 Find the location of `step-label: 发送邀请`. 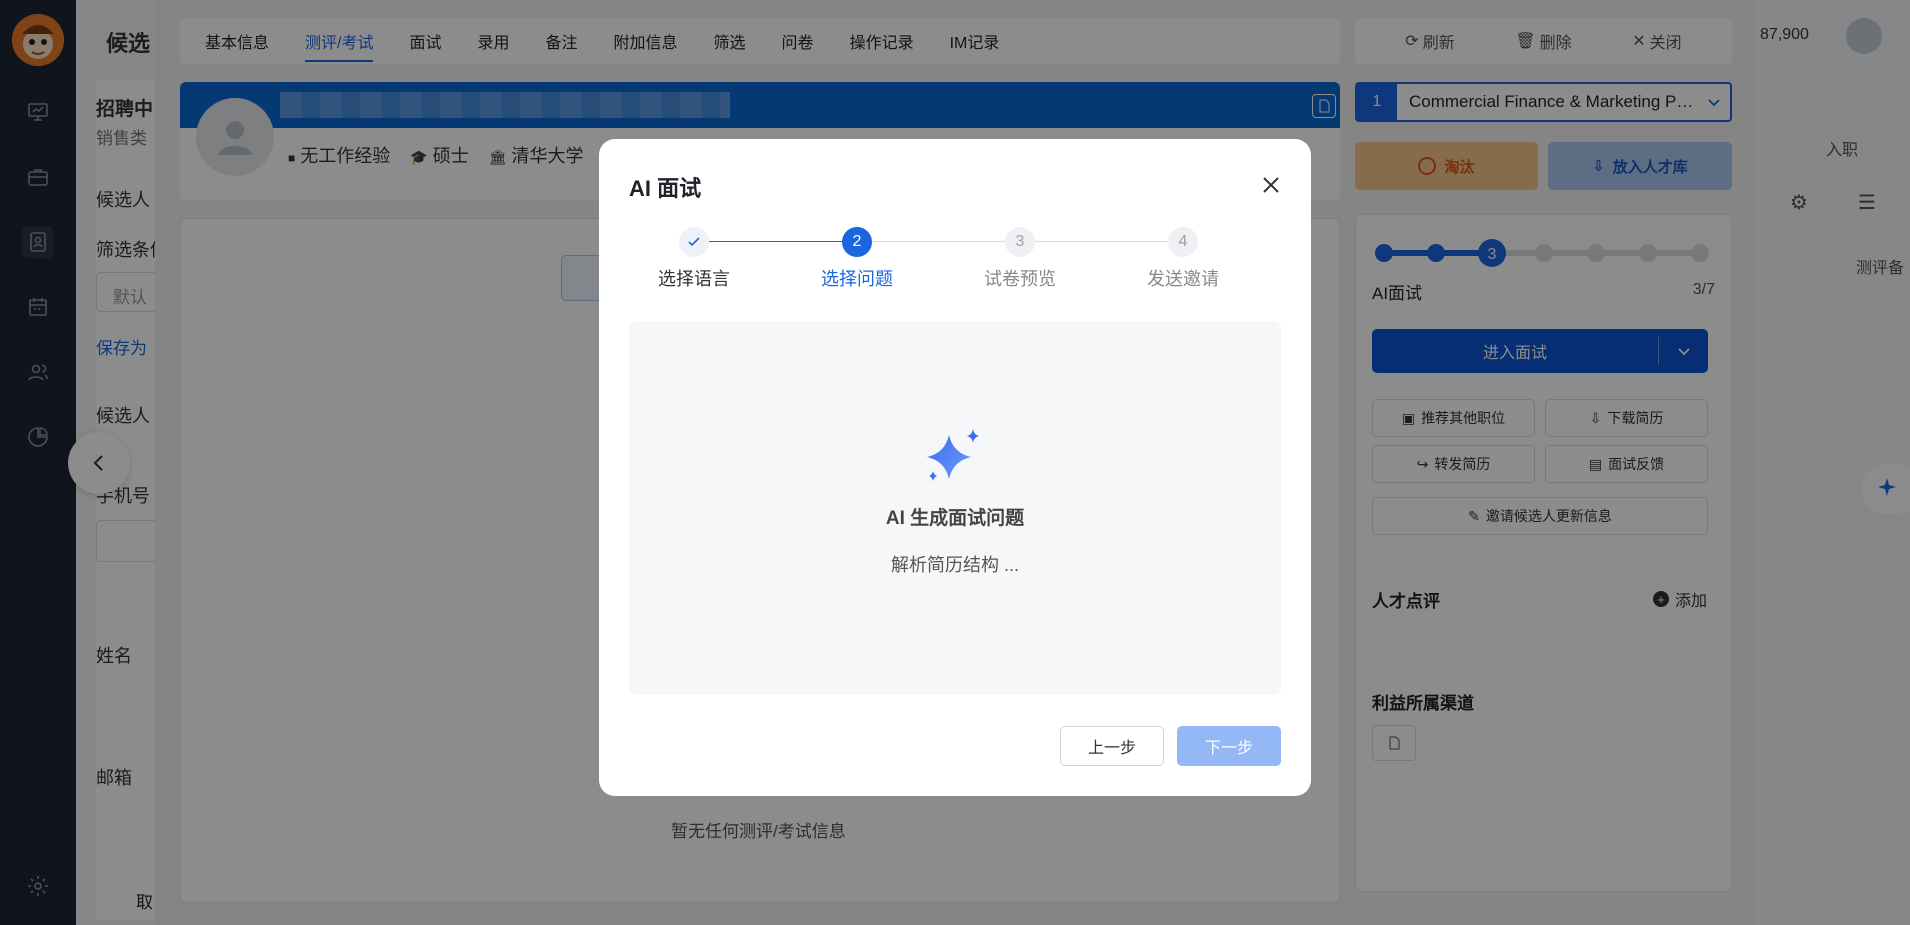

step-label: 发送邀请 is located at coordinates (1183, 279).